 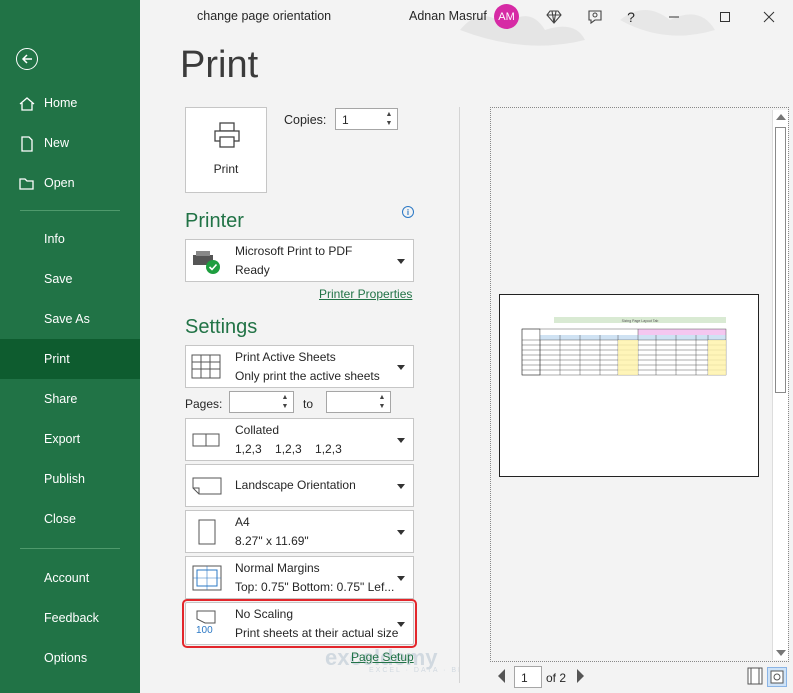 What do you see at coordinates (206, 366) in the screenshot?
I see `sheet-grid-icon` at bounding box center [206, 366].